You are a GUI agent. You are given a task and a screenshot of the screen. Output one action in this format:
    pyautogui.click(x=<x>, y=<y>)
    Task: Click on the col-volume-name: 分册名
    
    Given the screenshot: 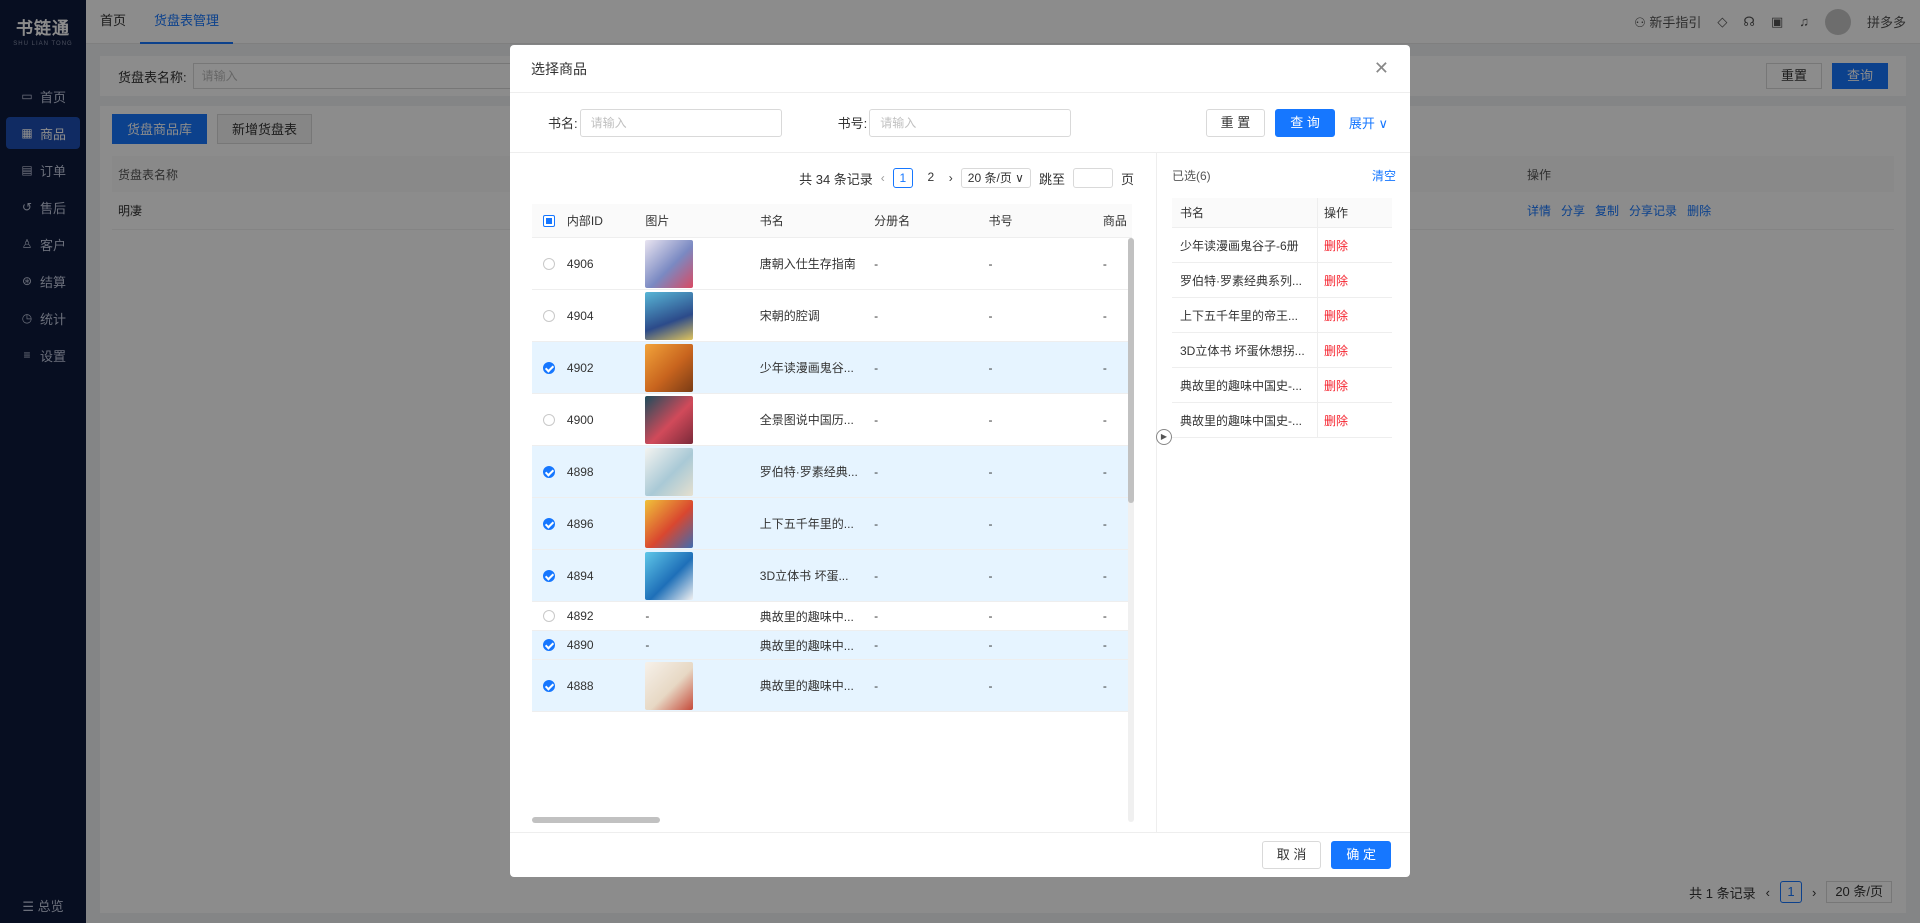 What is the action you would take?
    pyautogui.click(x=892, y=221)
    